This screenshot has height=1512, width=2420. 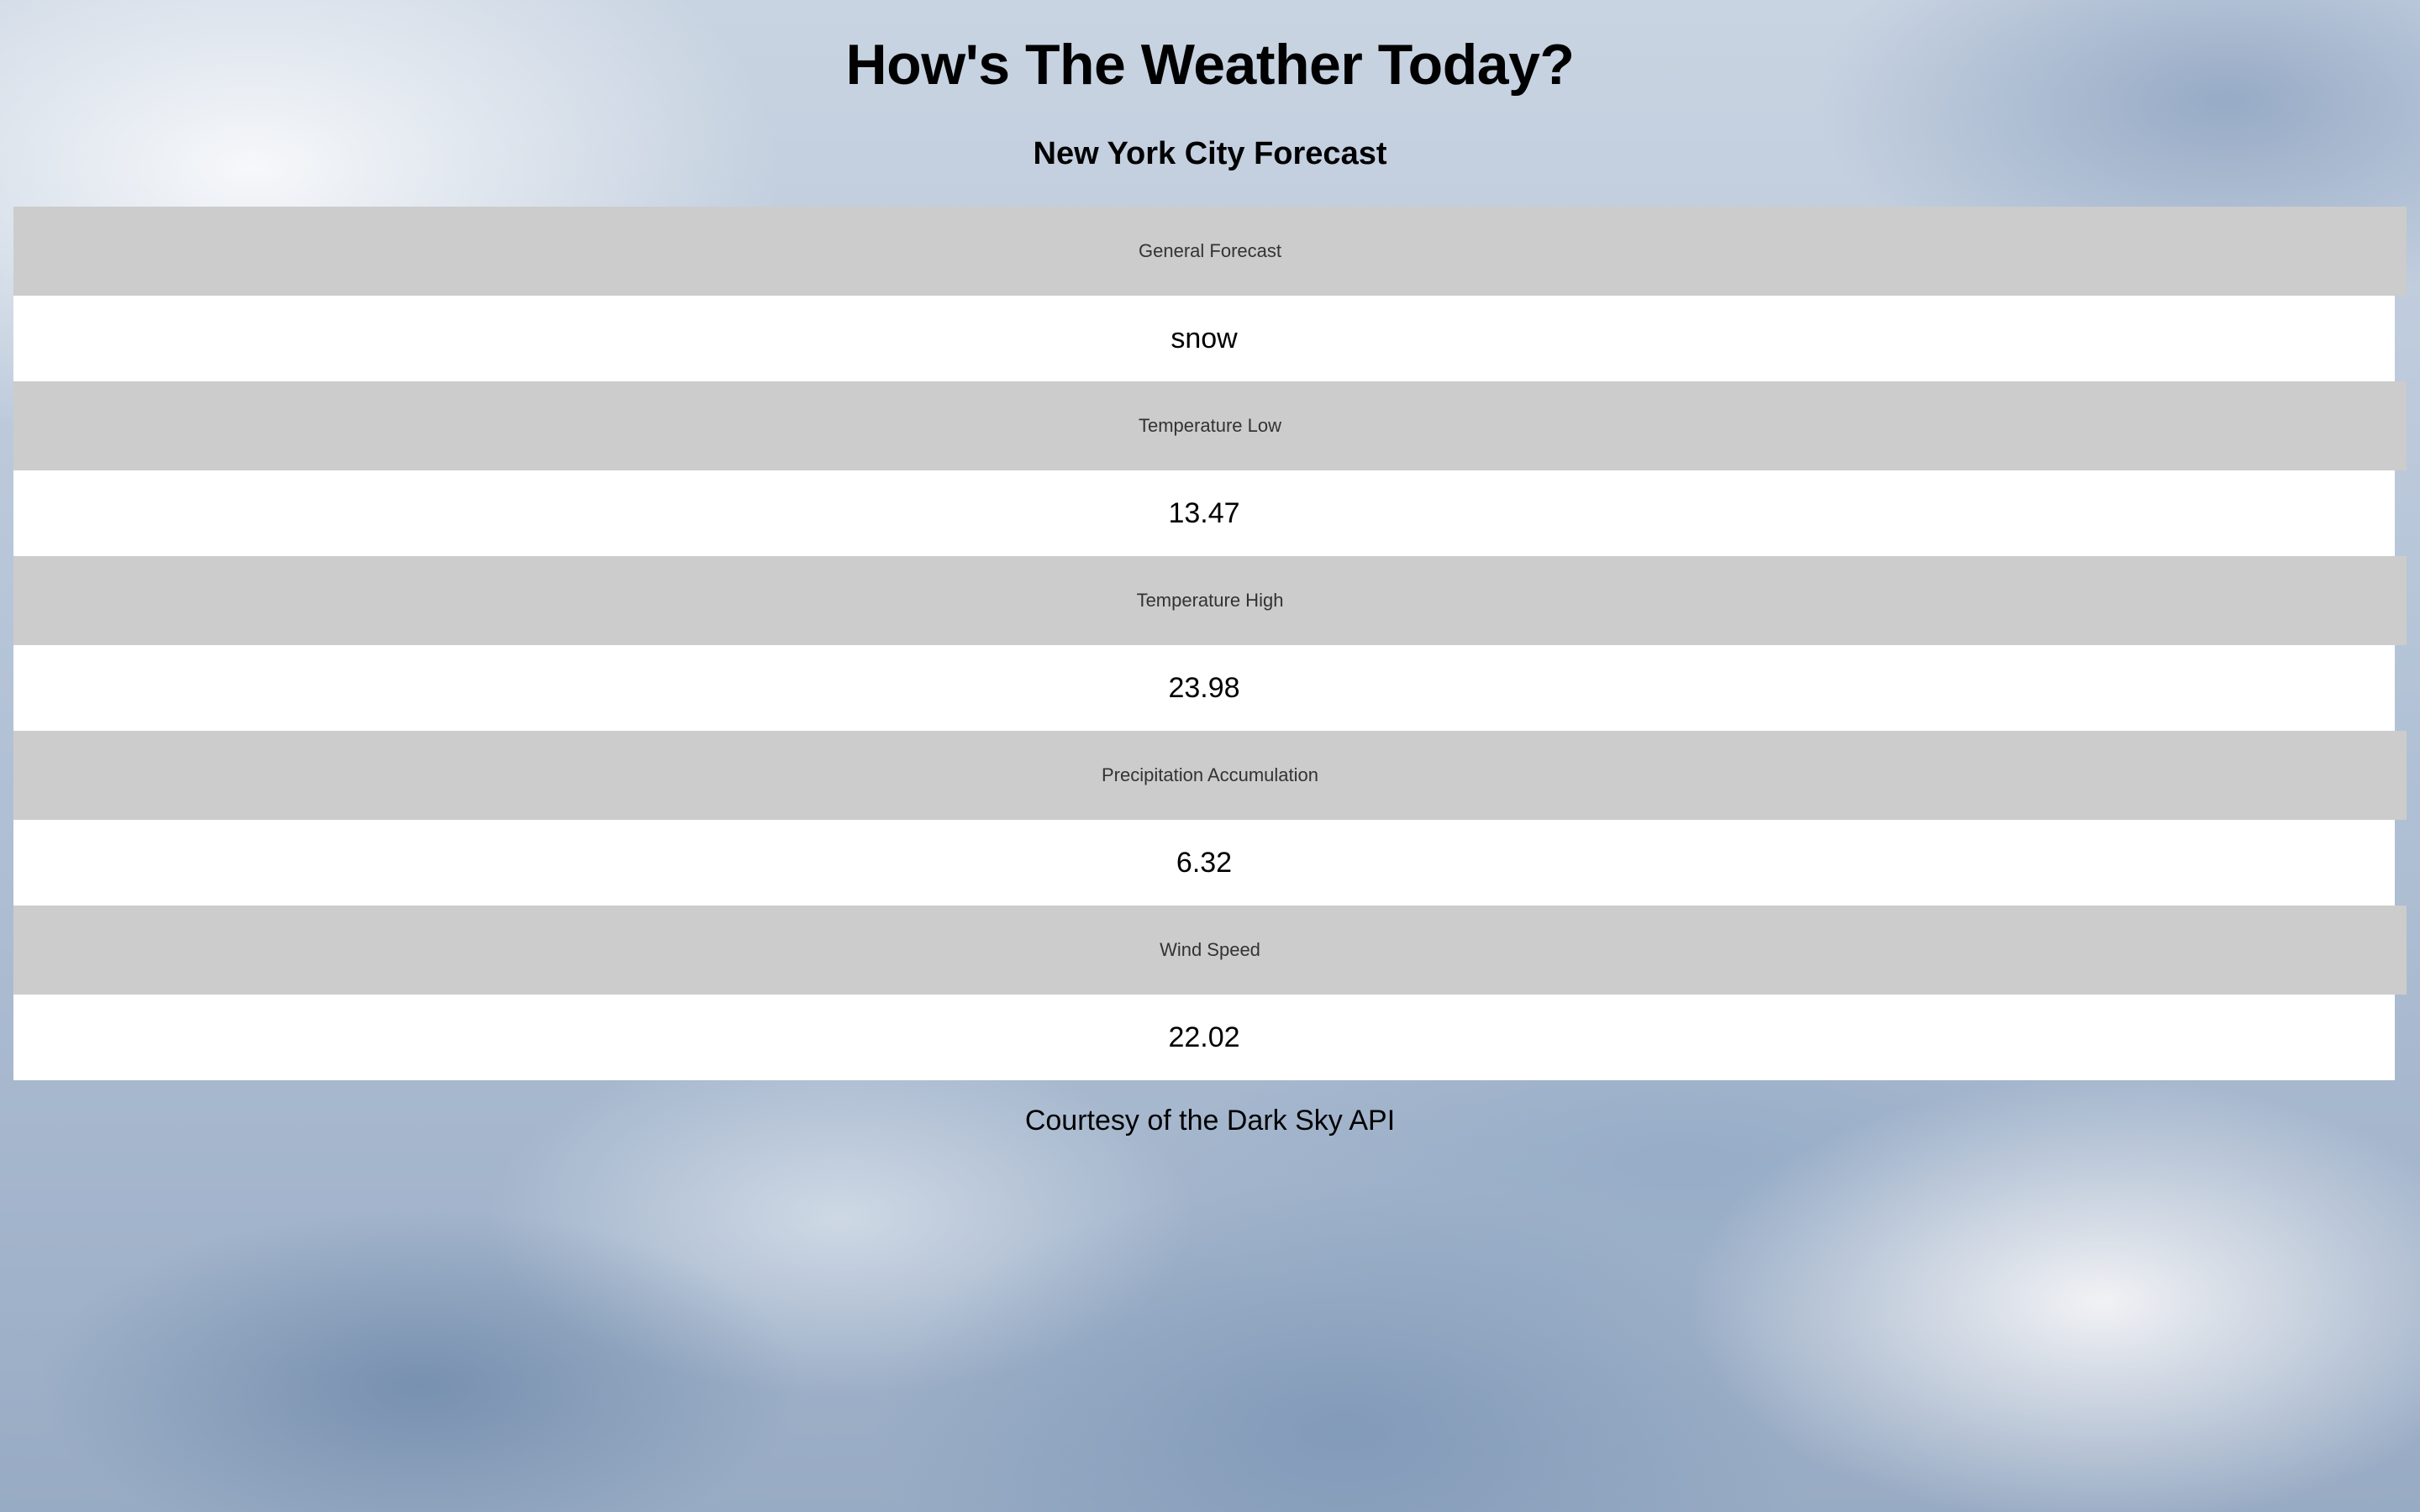 What do you see at coordinates (1210, 1121) in the screenshot?
I see `api-credit: Courtesy of the Dark Sky API` at bounding box center [1210, 1121].